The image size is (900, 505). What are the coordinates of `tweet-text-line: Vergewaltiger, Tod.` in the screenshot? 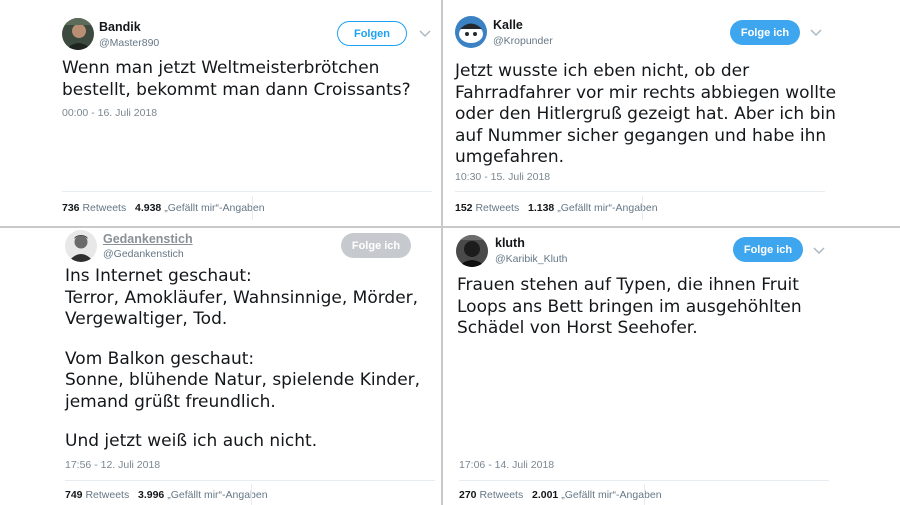 It's located at (146, 319).